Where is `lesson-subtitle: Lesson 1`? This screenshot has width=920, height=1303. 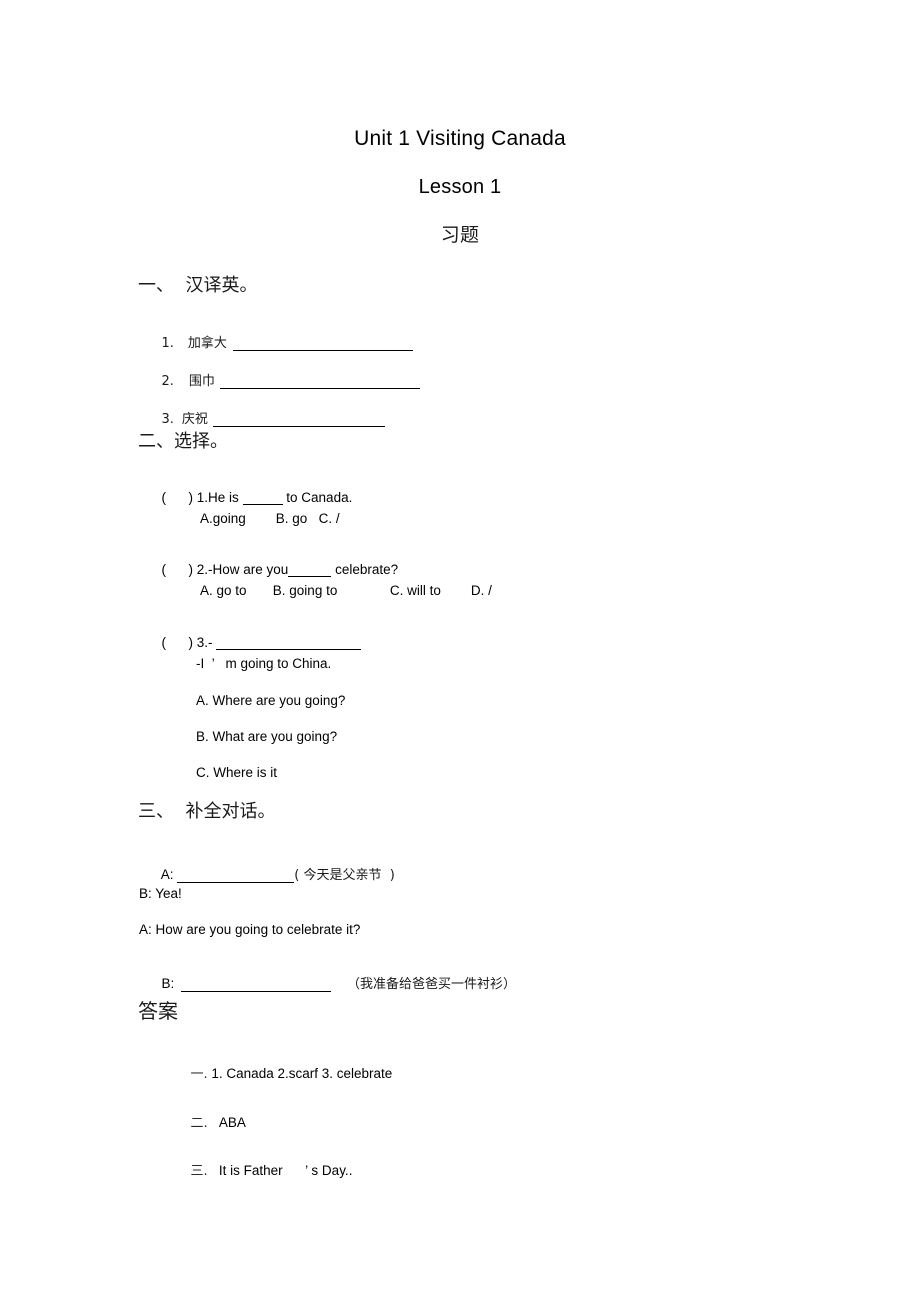 lesson-subtitle: Lesson 1 is located at coordinates (460, 187).